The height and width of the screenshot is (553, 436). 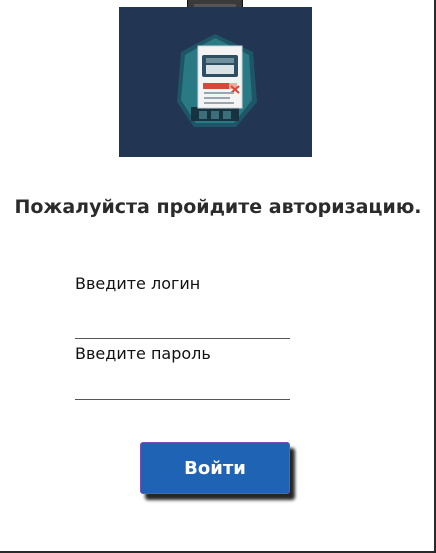 I want to click on app-logo, so click(x=215, y=82).